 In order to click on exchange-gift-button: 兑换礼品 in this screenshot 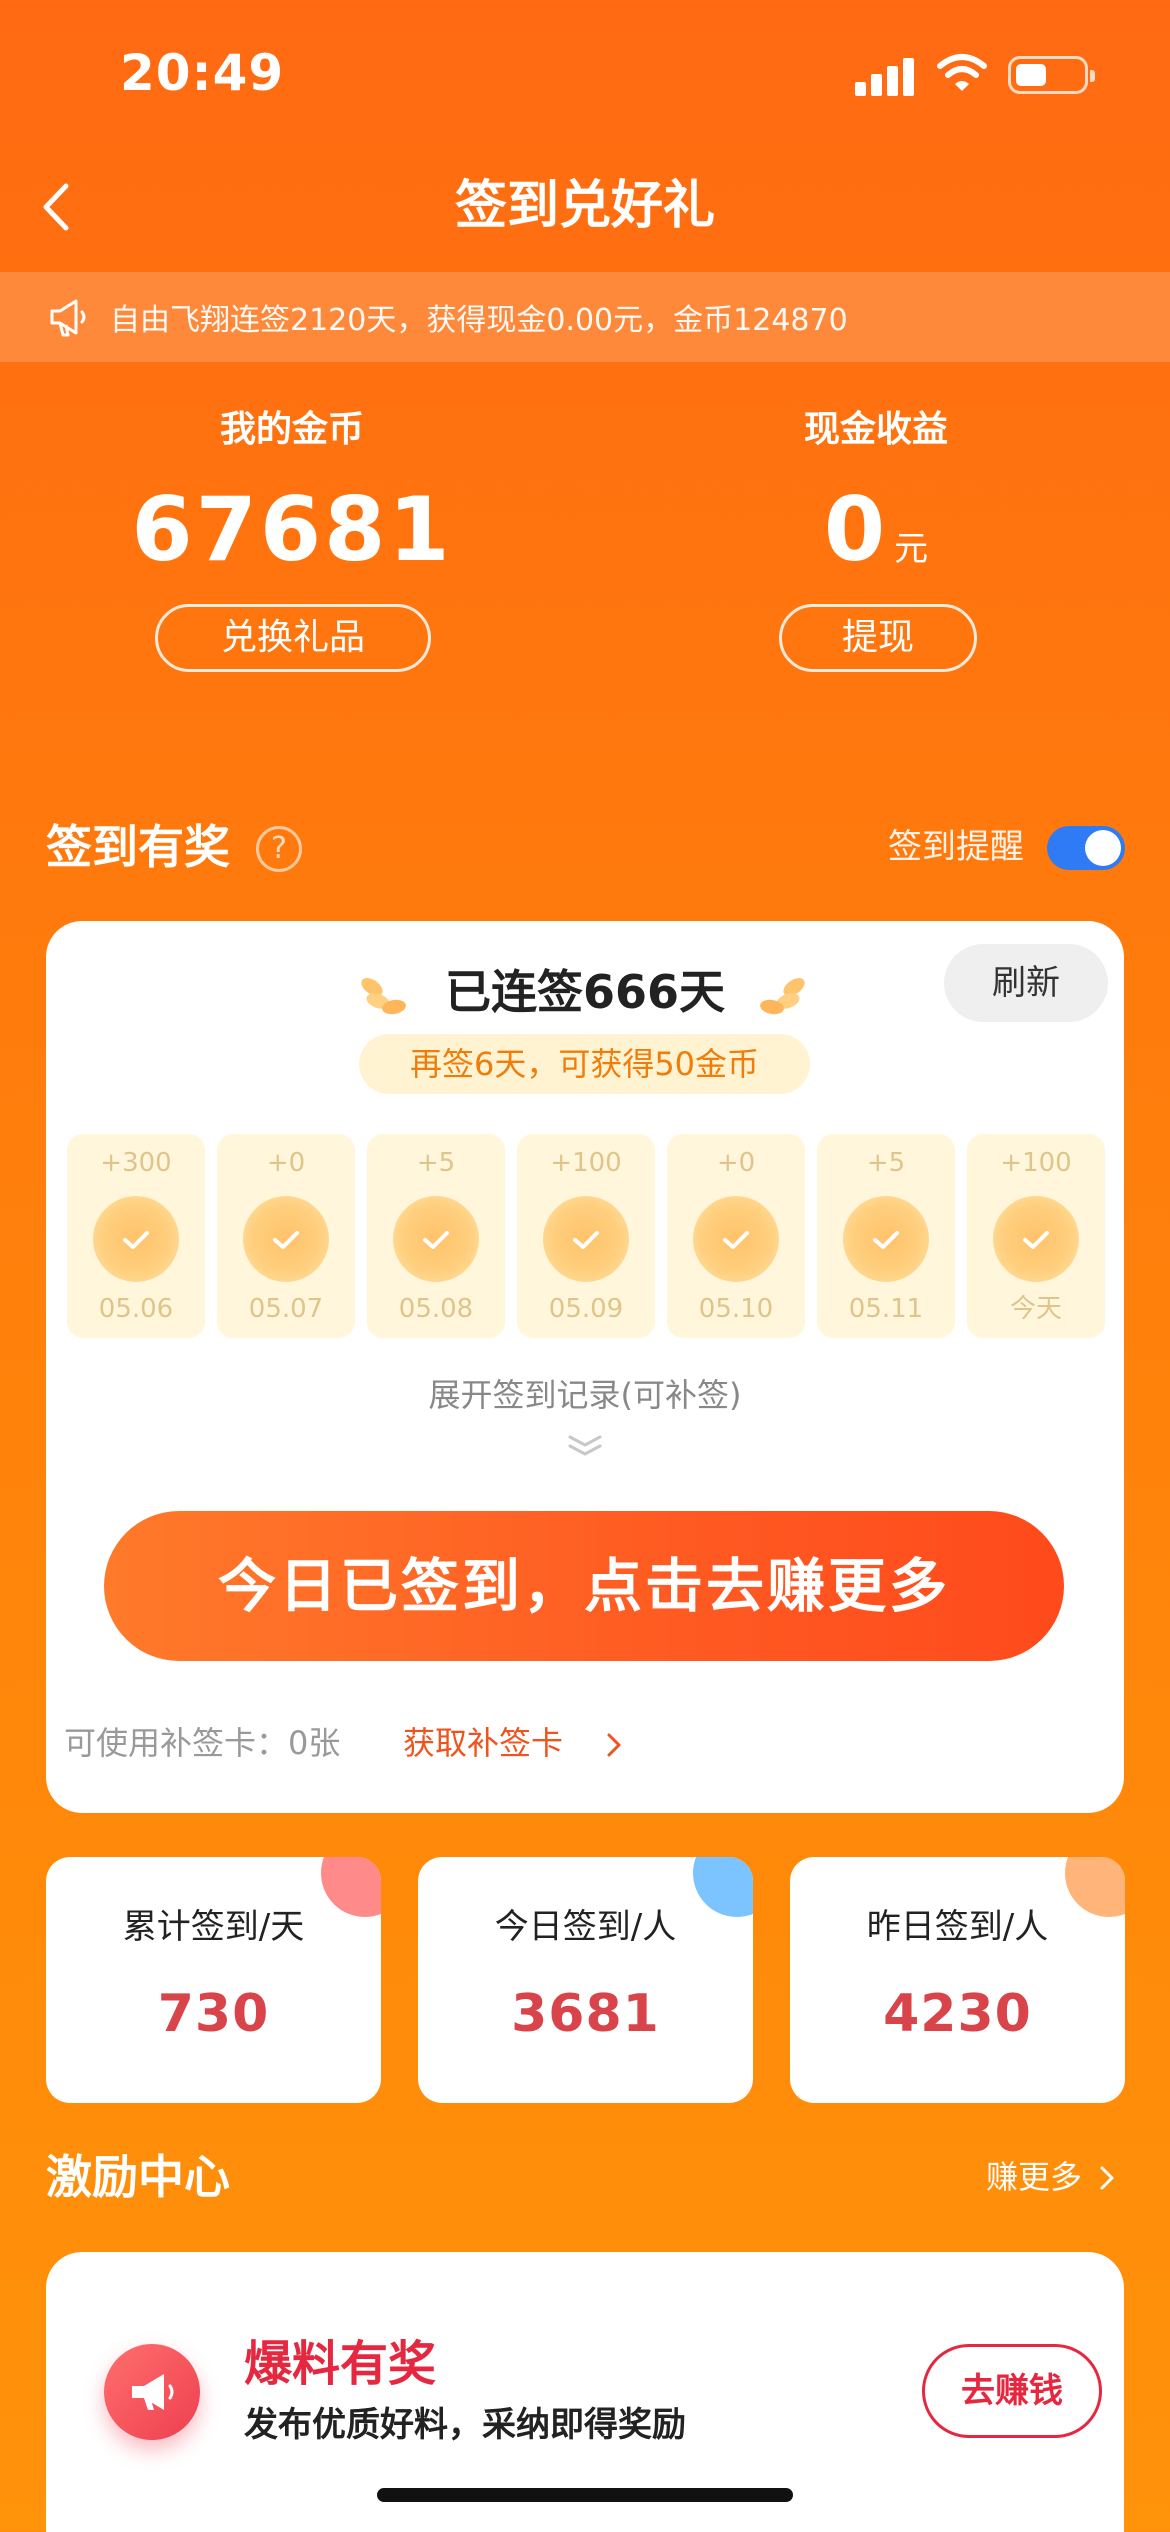, I will do `click(293, 638)`.